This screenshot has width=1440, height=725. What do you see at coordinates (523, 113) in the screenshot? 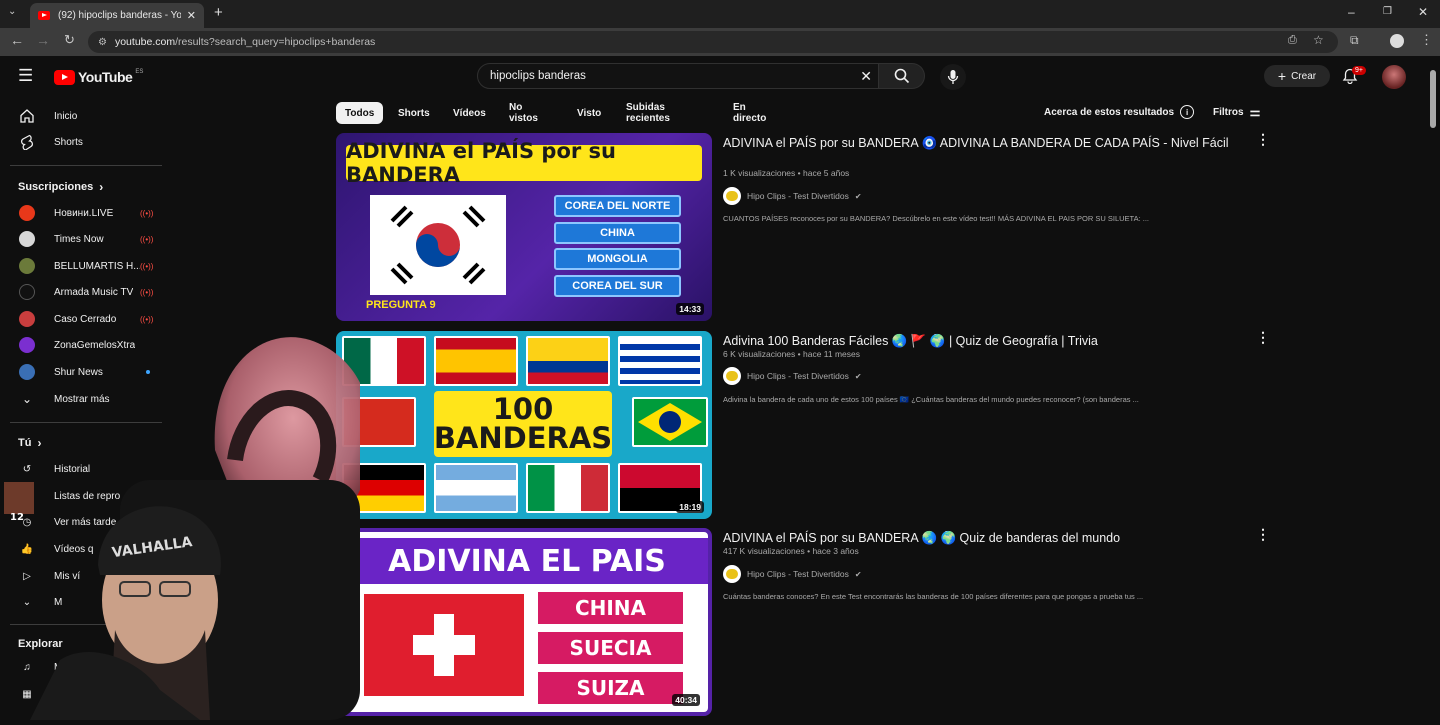
I see `chip-no-vistos: No vistos` at bounding box center [523, 113].